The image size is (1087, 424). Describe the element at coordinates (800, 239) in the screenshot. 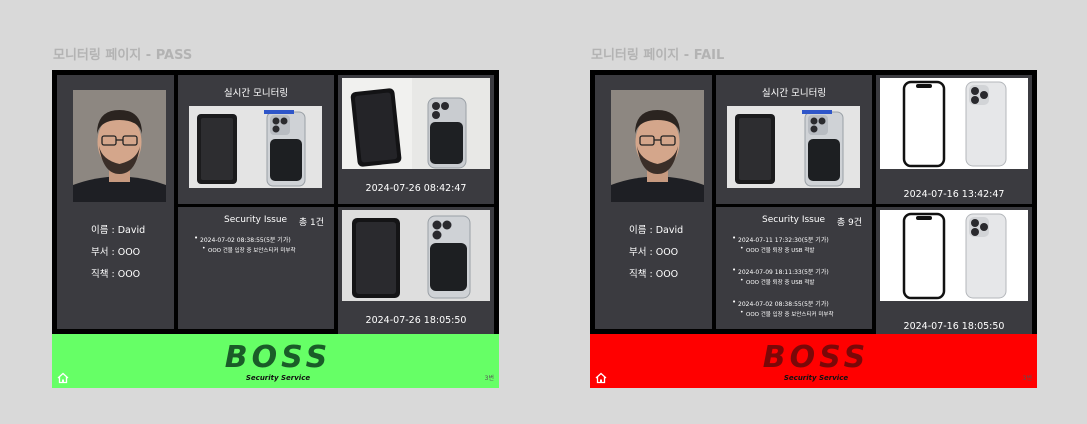

I see `issue-date: 2024-07-11 17:32:30(5분 기가)` at that location.